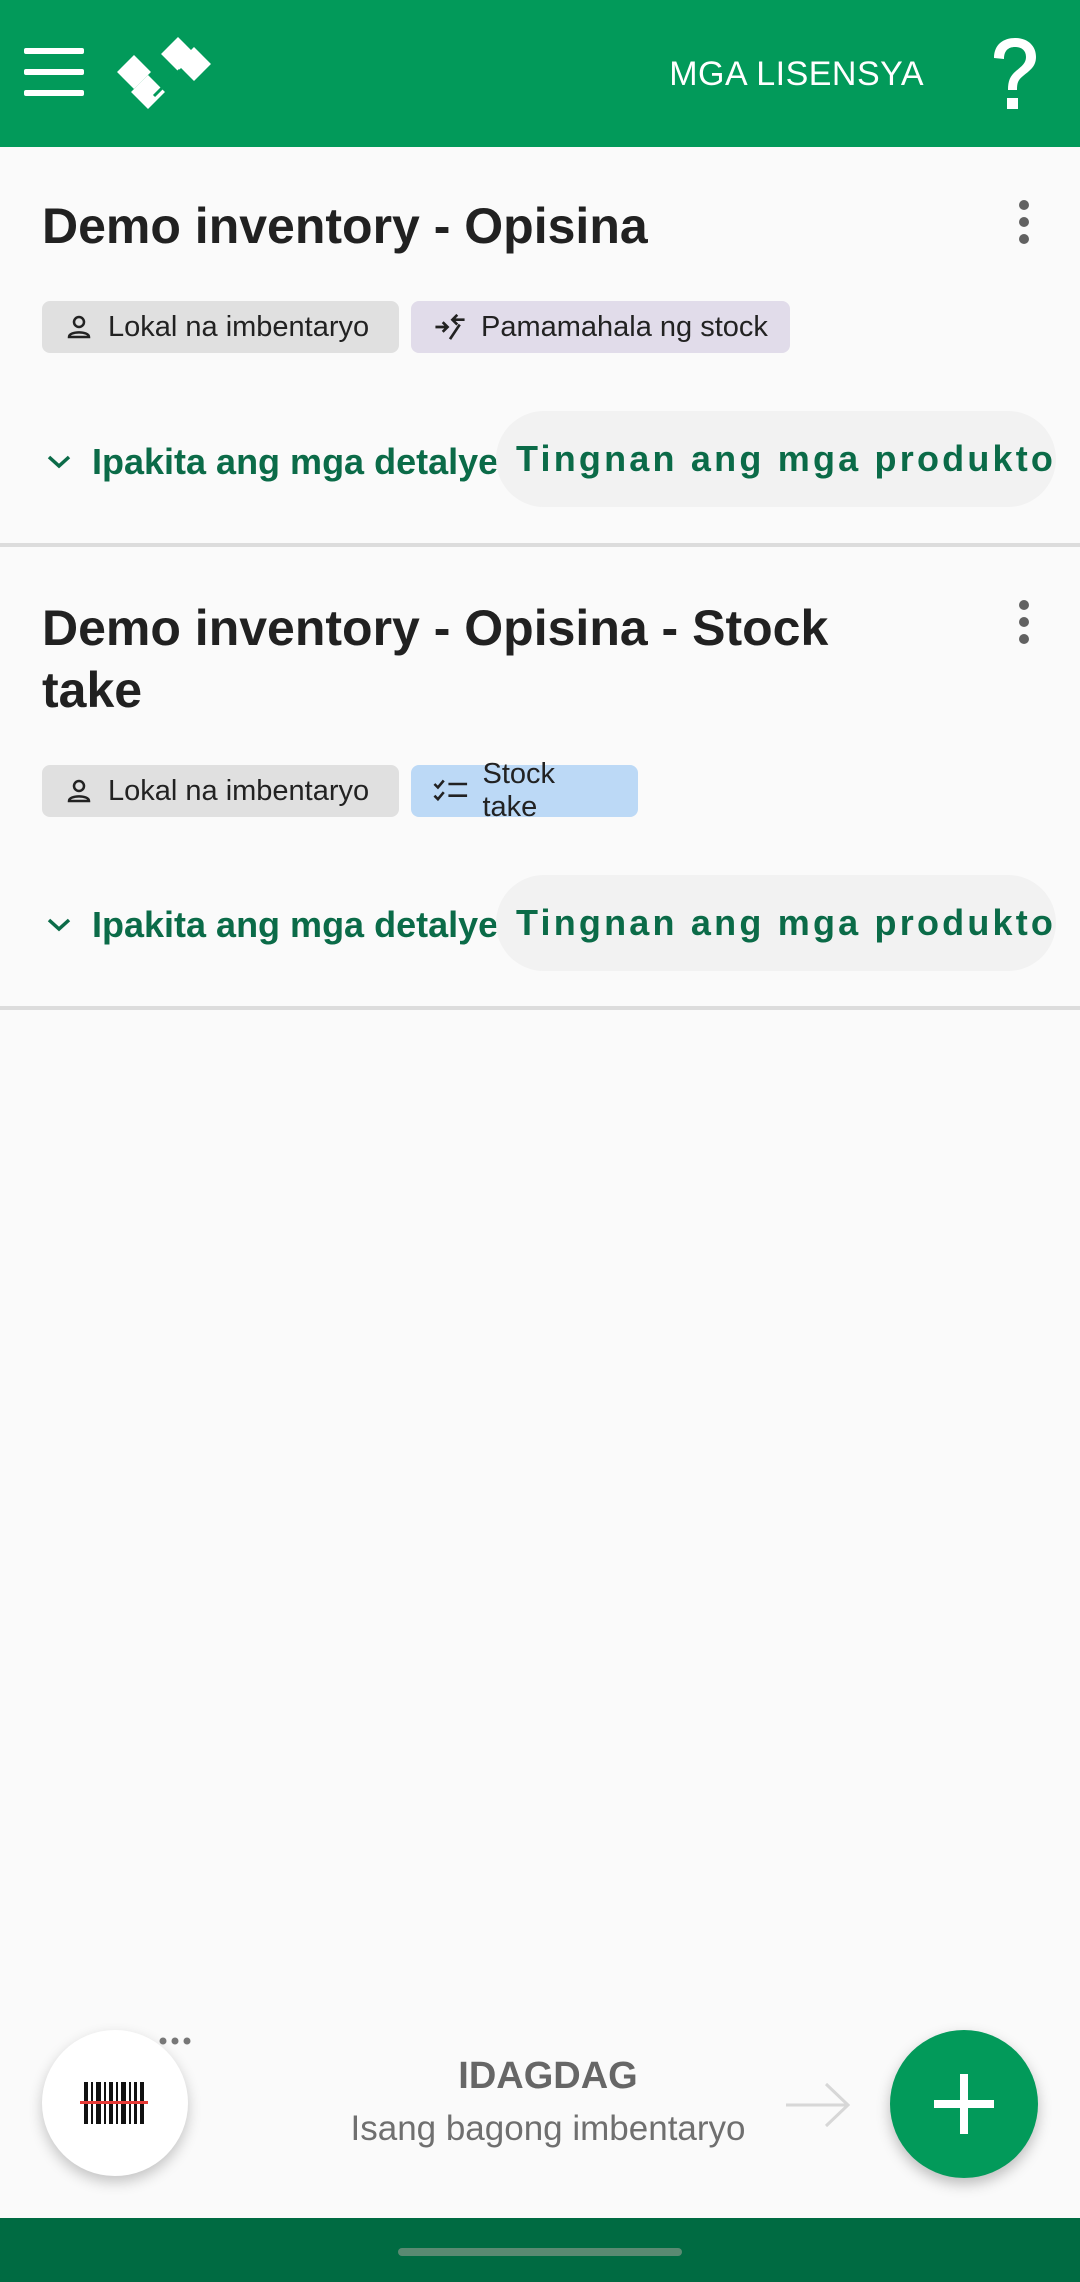 The width and height of the screenshot is (1080, 2282). I want to click on chip-stock-take: Stock take, so click(524, 790).